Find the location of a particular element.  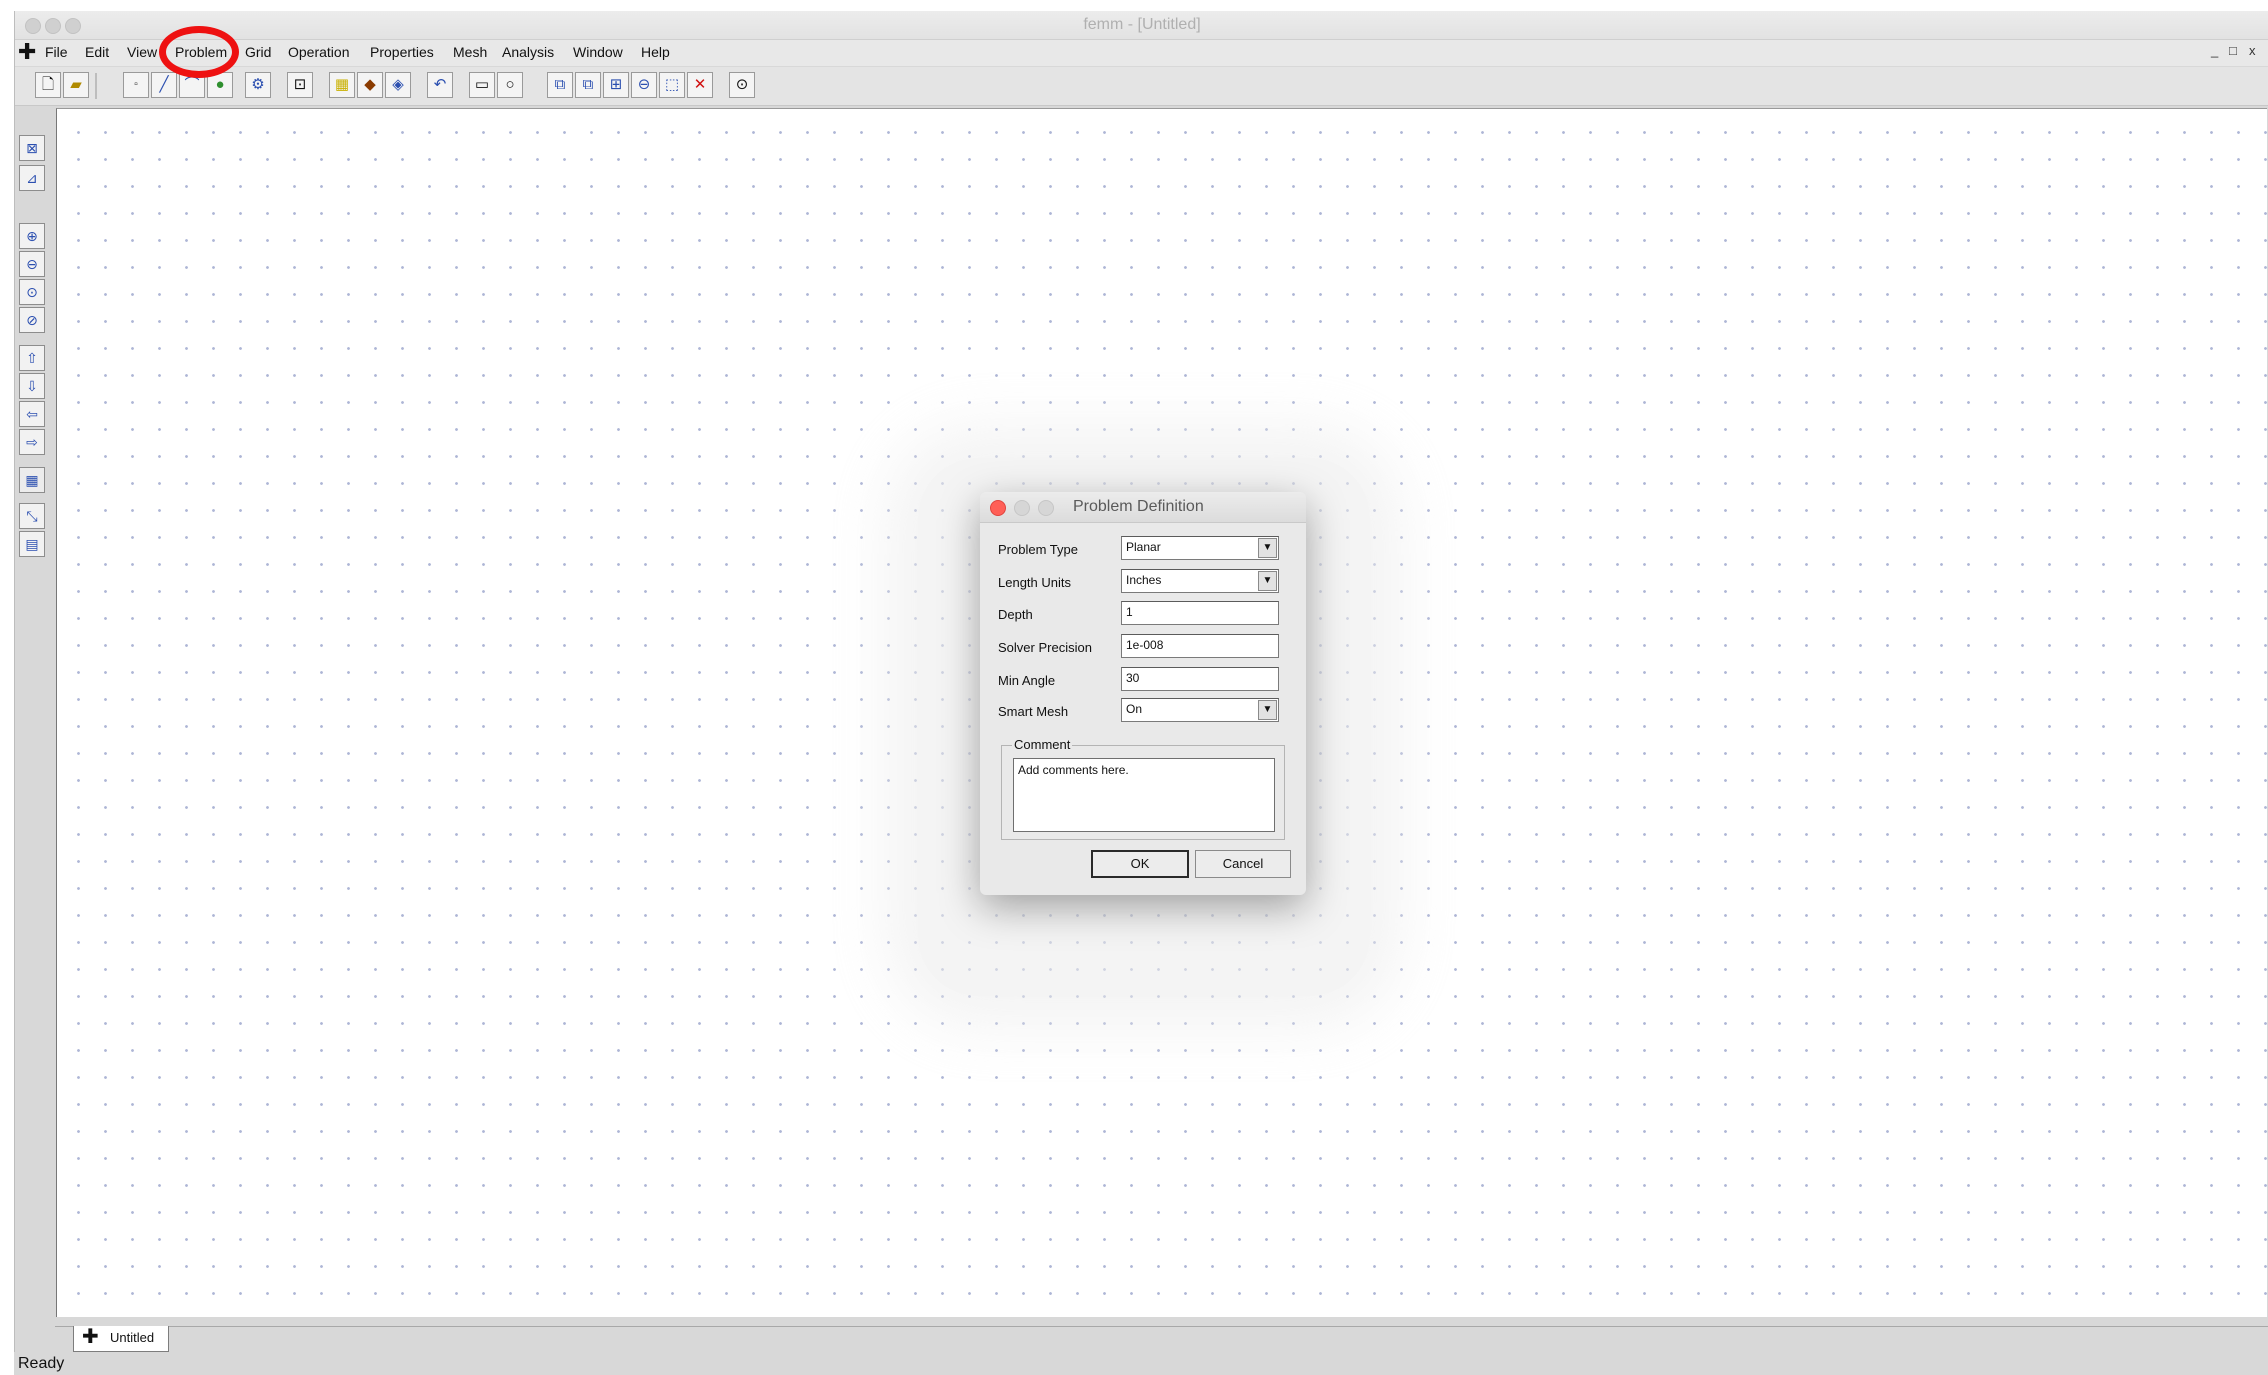

smart-mesh-select: On ▼ is located at coordinates (1200, 710).